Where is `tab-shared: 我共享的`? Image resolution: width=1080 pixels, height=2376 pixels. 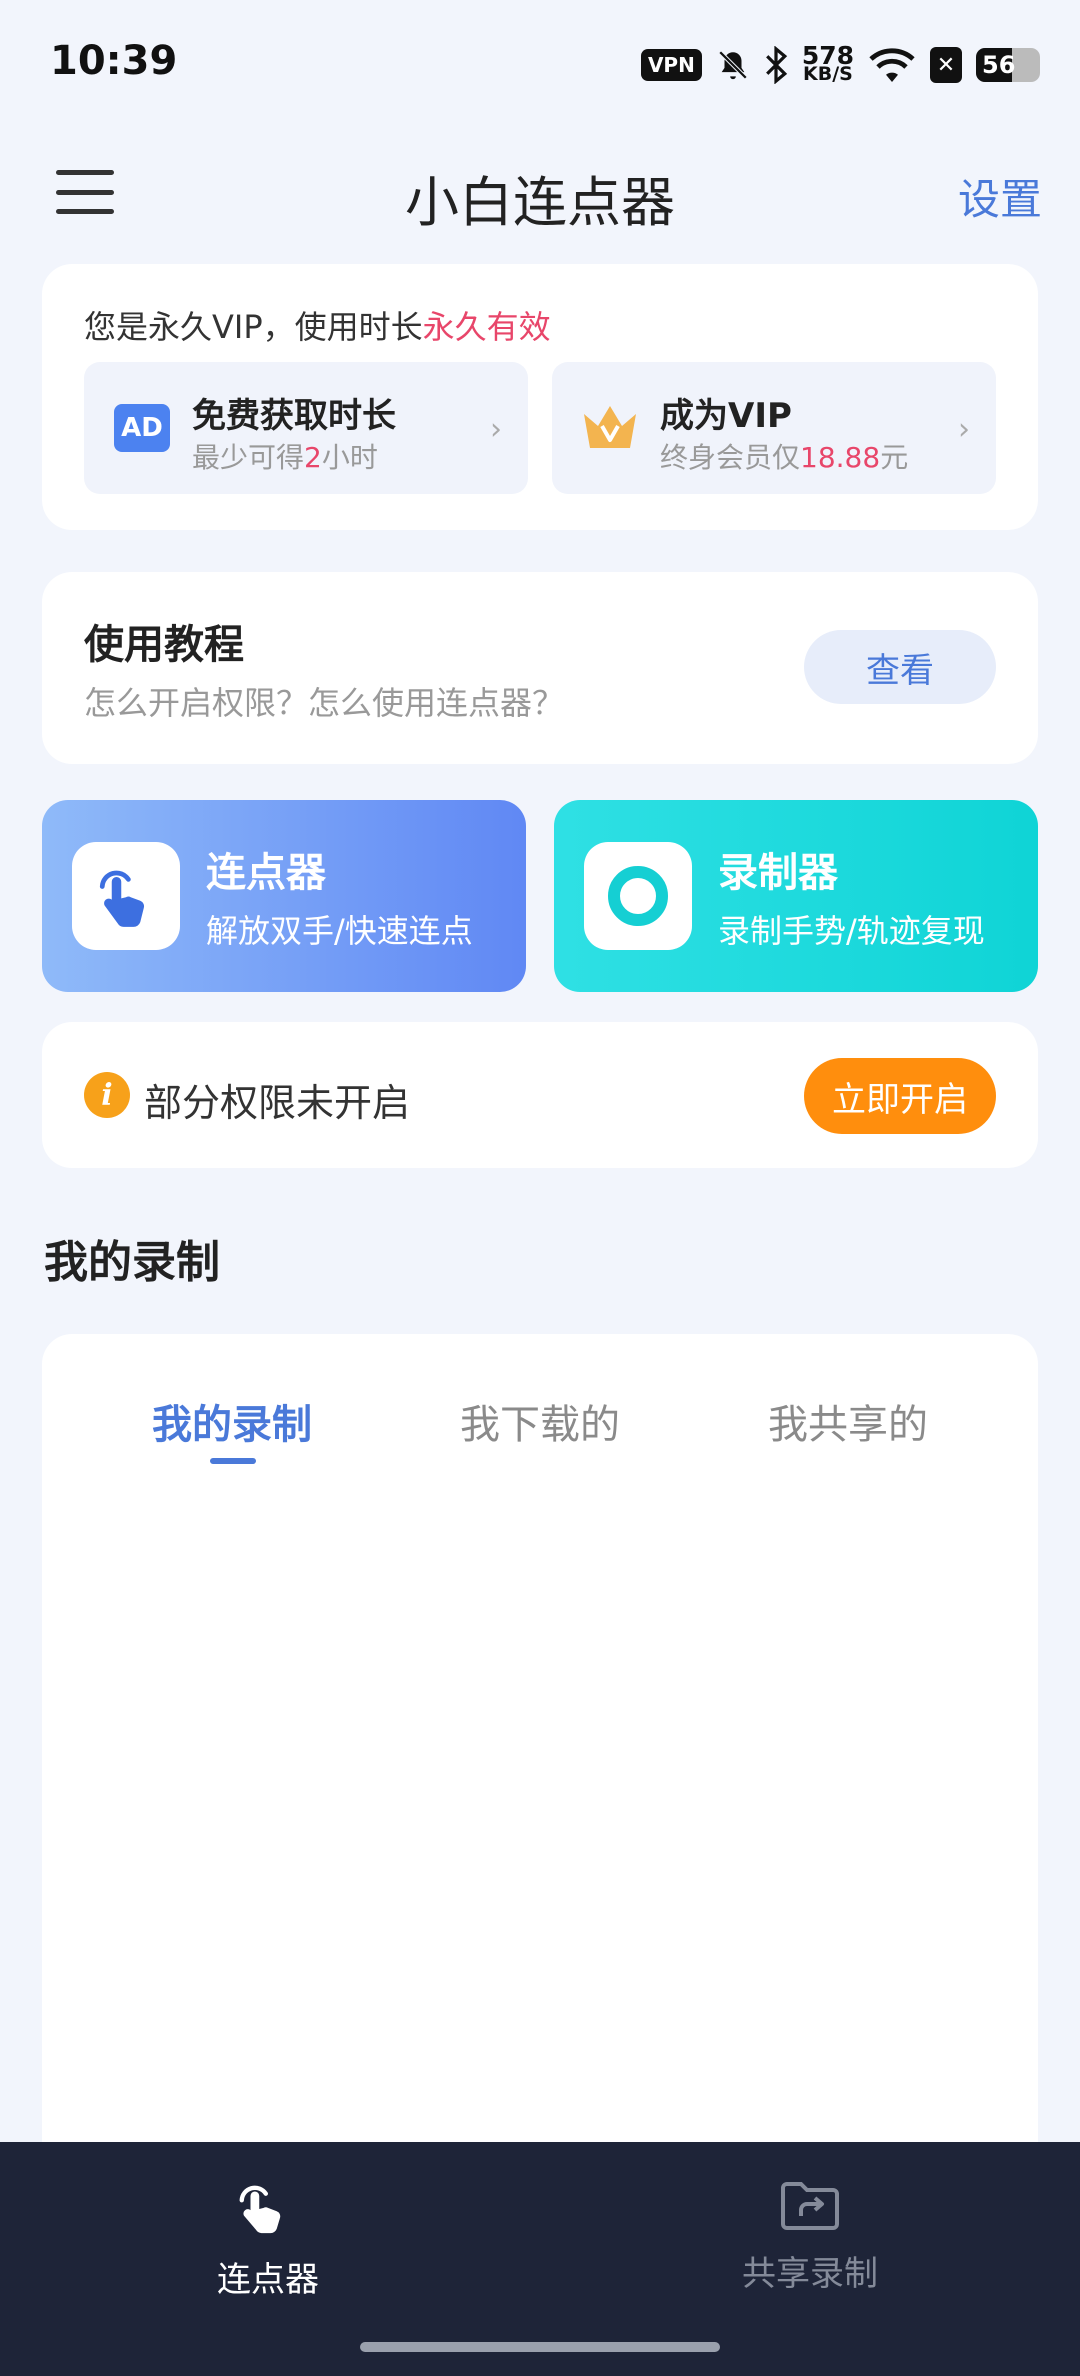
tab-shared: 我共享的 is located at coordinates (848, 1421).